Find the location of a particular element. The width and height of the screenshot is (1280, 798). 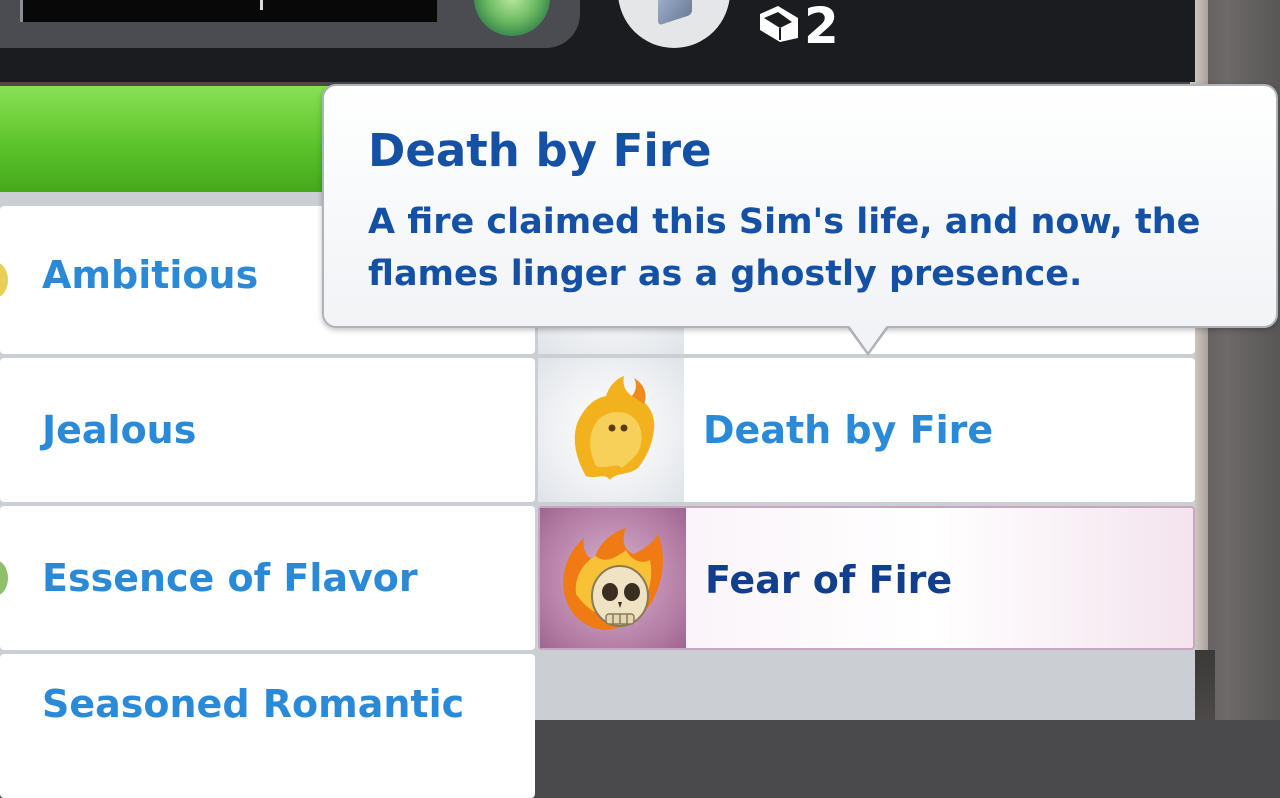

trait-item-fear-of-fire: Fear of Fire is located at coordinates (866, 578).